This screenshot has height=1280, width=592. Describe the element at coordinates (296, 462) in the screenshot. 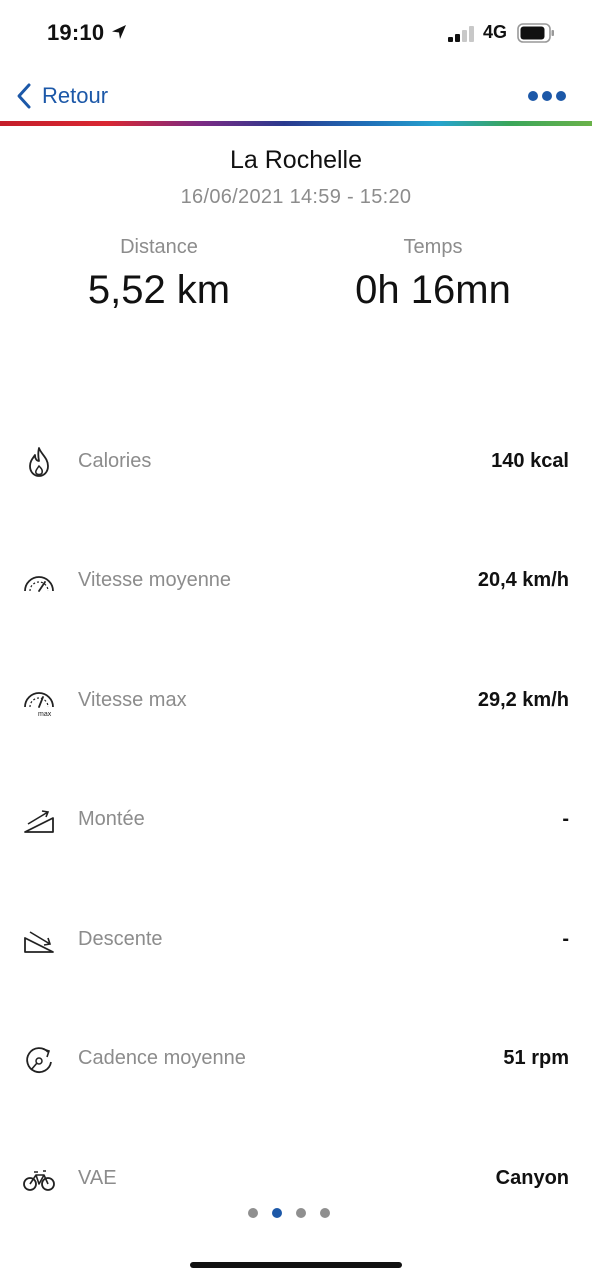

I see `metric-row-calories: Calories 140 kcal` at that location.